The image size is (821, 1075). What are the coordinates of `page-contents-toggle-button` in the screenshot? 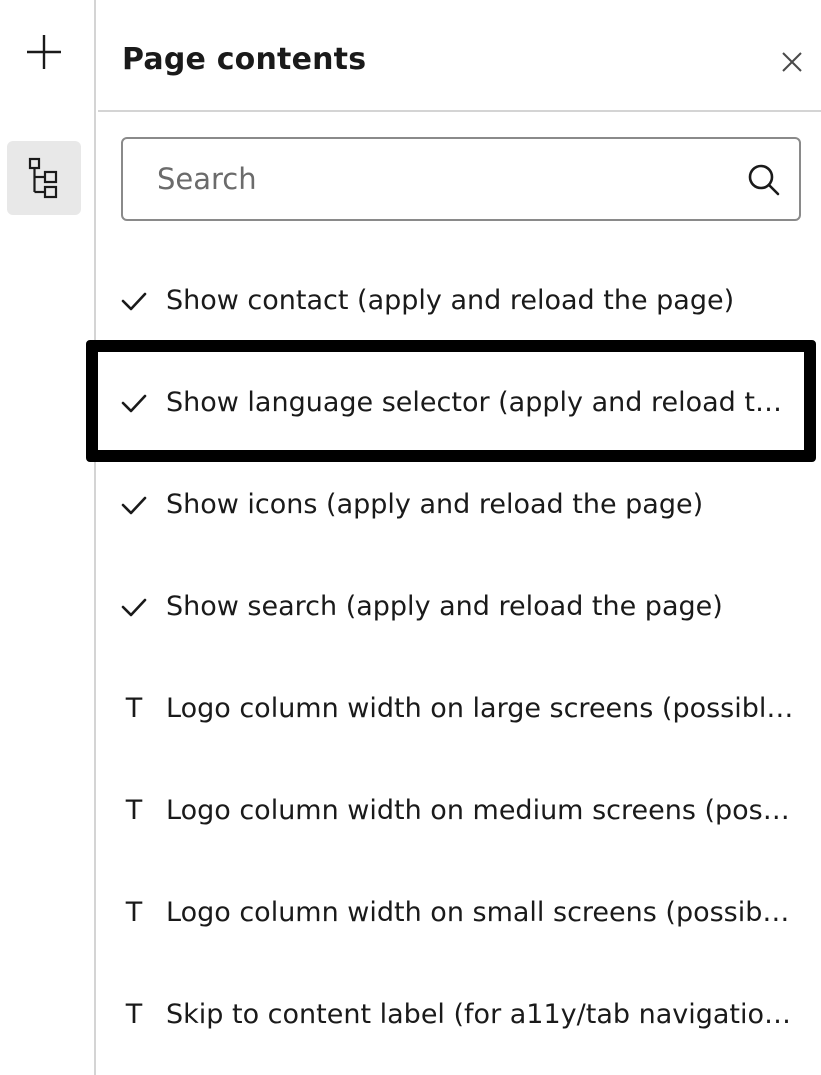 It's located at (44, 178).